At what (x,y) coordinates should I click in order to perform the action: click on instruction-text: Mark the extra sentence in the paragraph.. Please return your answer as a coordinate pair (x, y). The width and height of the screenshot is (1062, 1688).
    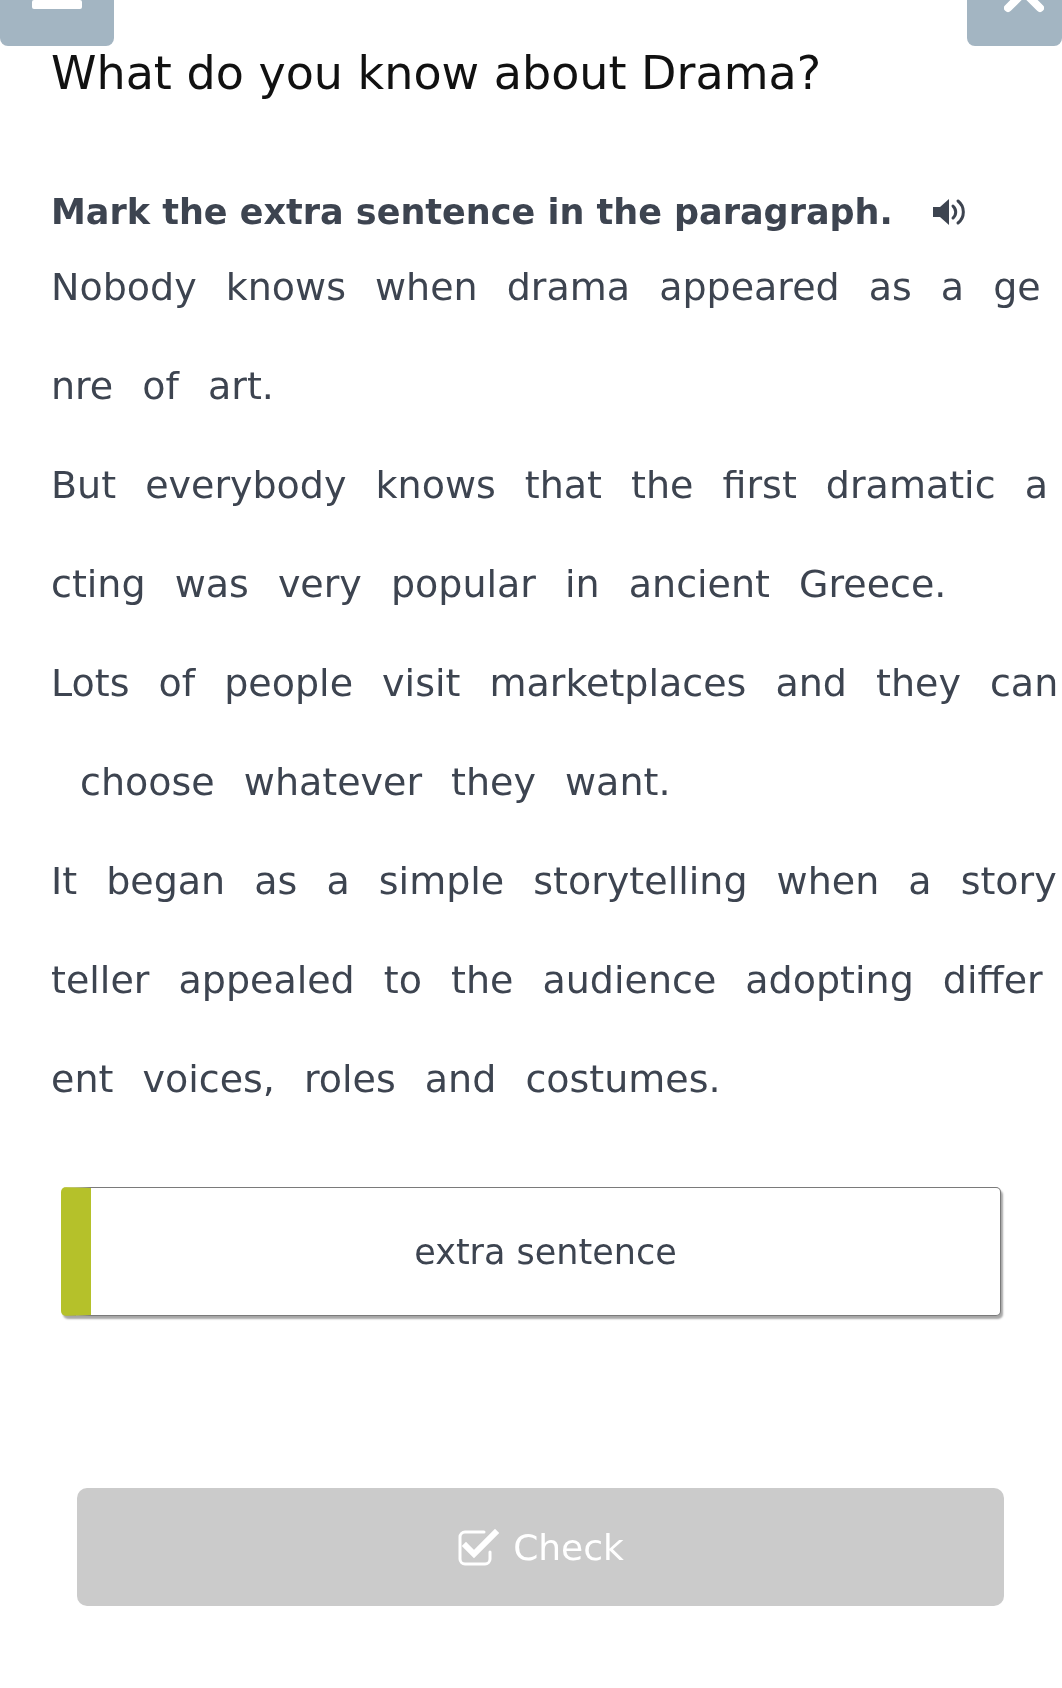
    Looking at the image, I should click on (472, 212).